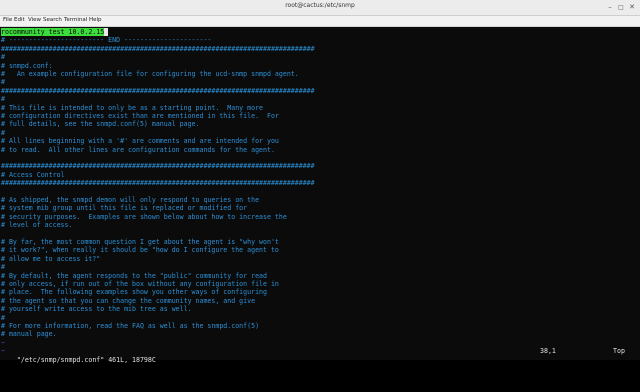  I want to click on editor-line: # Access Control, so click(33, 174).